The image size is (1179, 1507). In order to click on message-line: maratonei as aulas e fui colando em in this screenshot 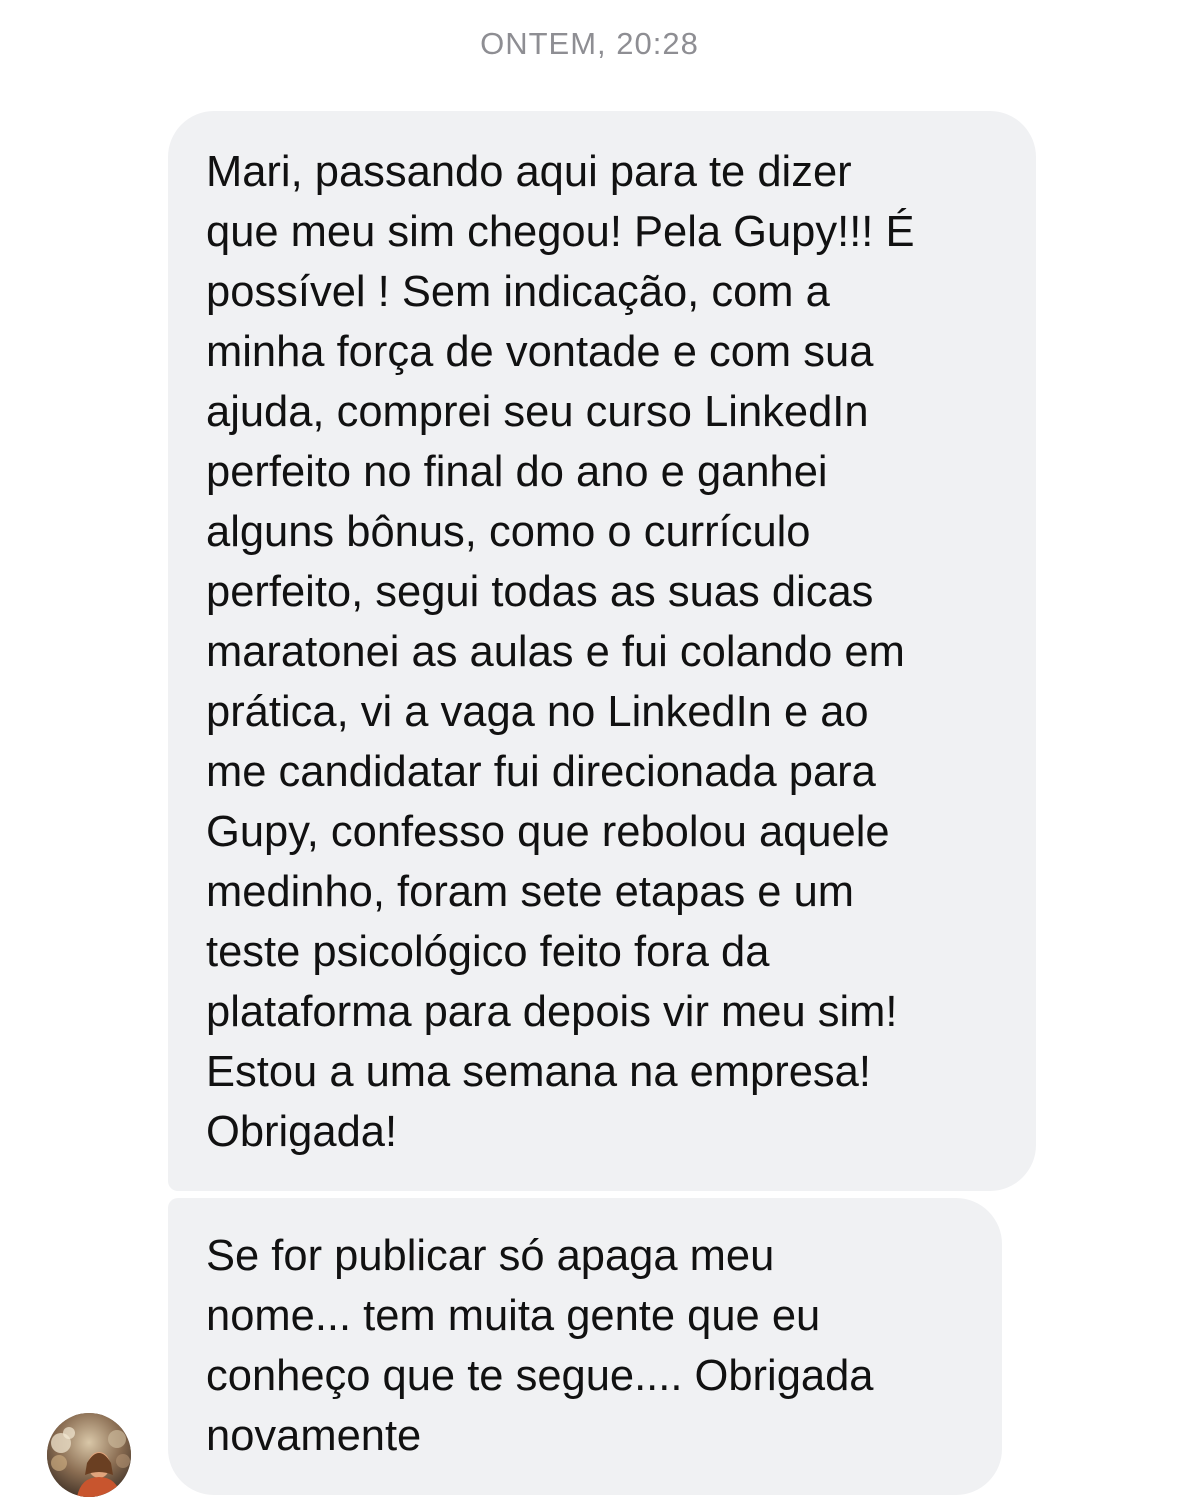, I will do `click(555, 652)`.